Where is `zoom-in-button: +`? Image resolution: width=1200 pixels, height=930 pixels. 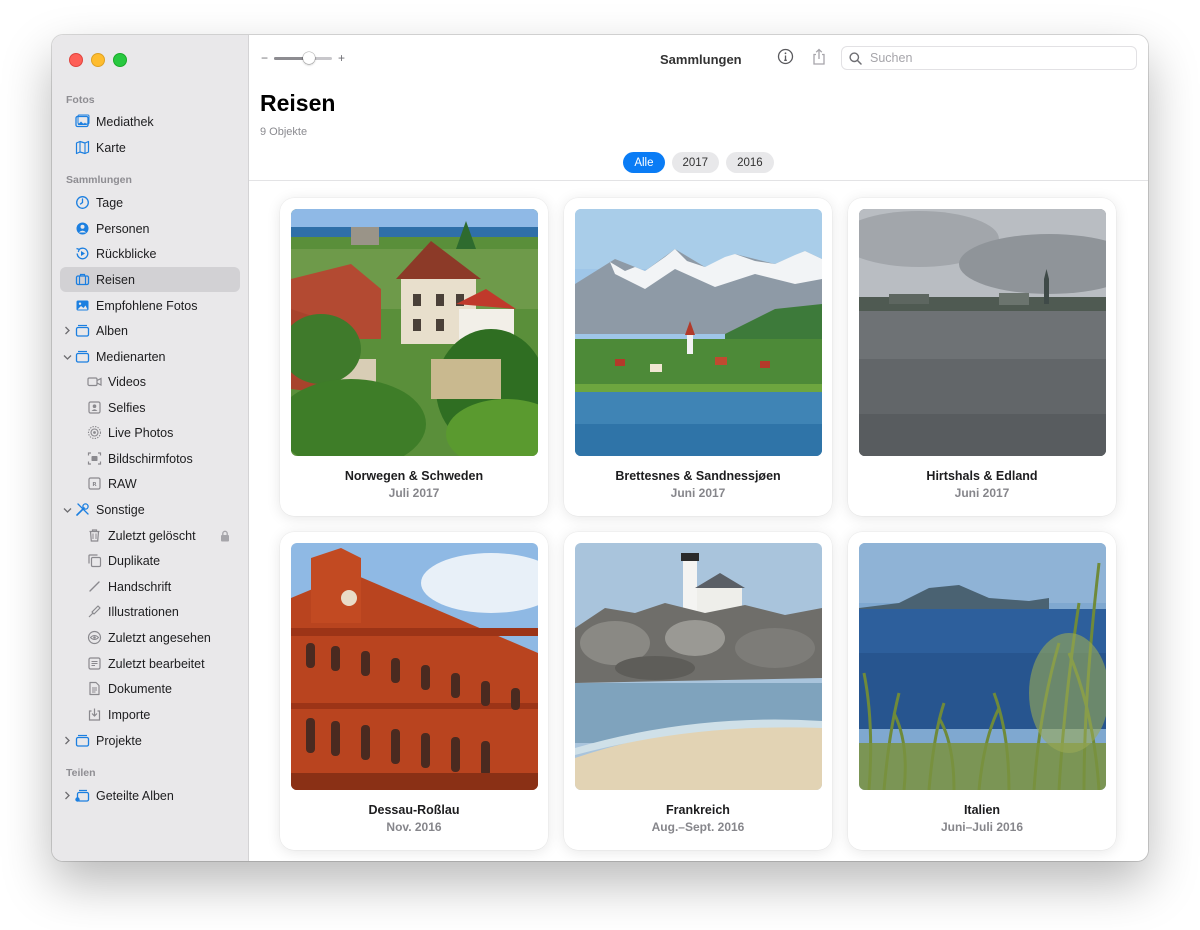
zoom-in-button: + is located at coordinates (341, 58).